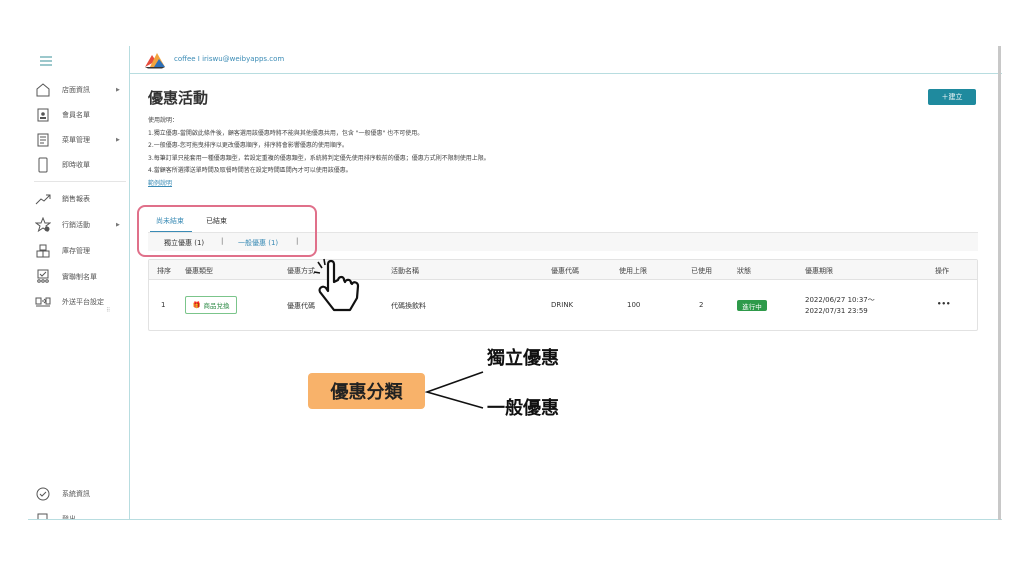  I want to click on instruction-line: 4.當顧客所選擇送單時間及取餐時間皆在設定時間區間內才可以使用該優惠。, so click(250, 170).